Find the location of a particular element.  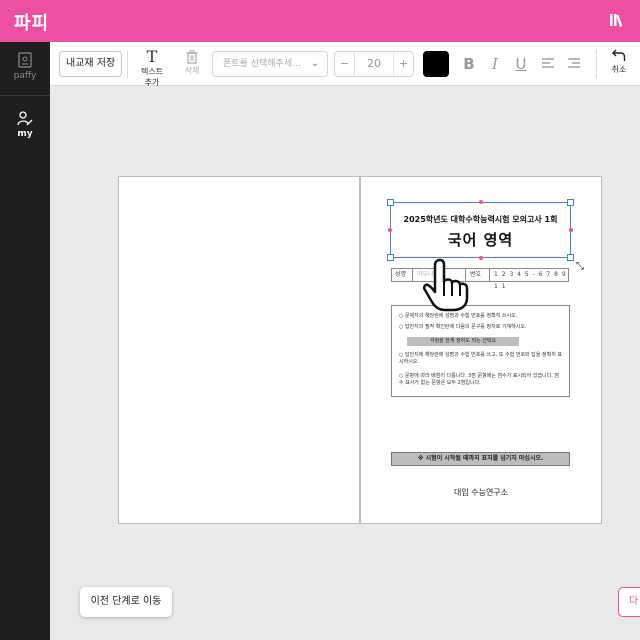

hand-cursor-icon is located at coordinates (445, 285).